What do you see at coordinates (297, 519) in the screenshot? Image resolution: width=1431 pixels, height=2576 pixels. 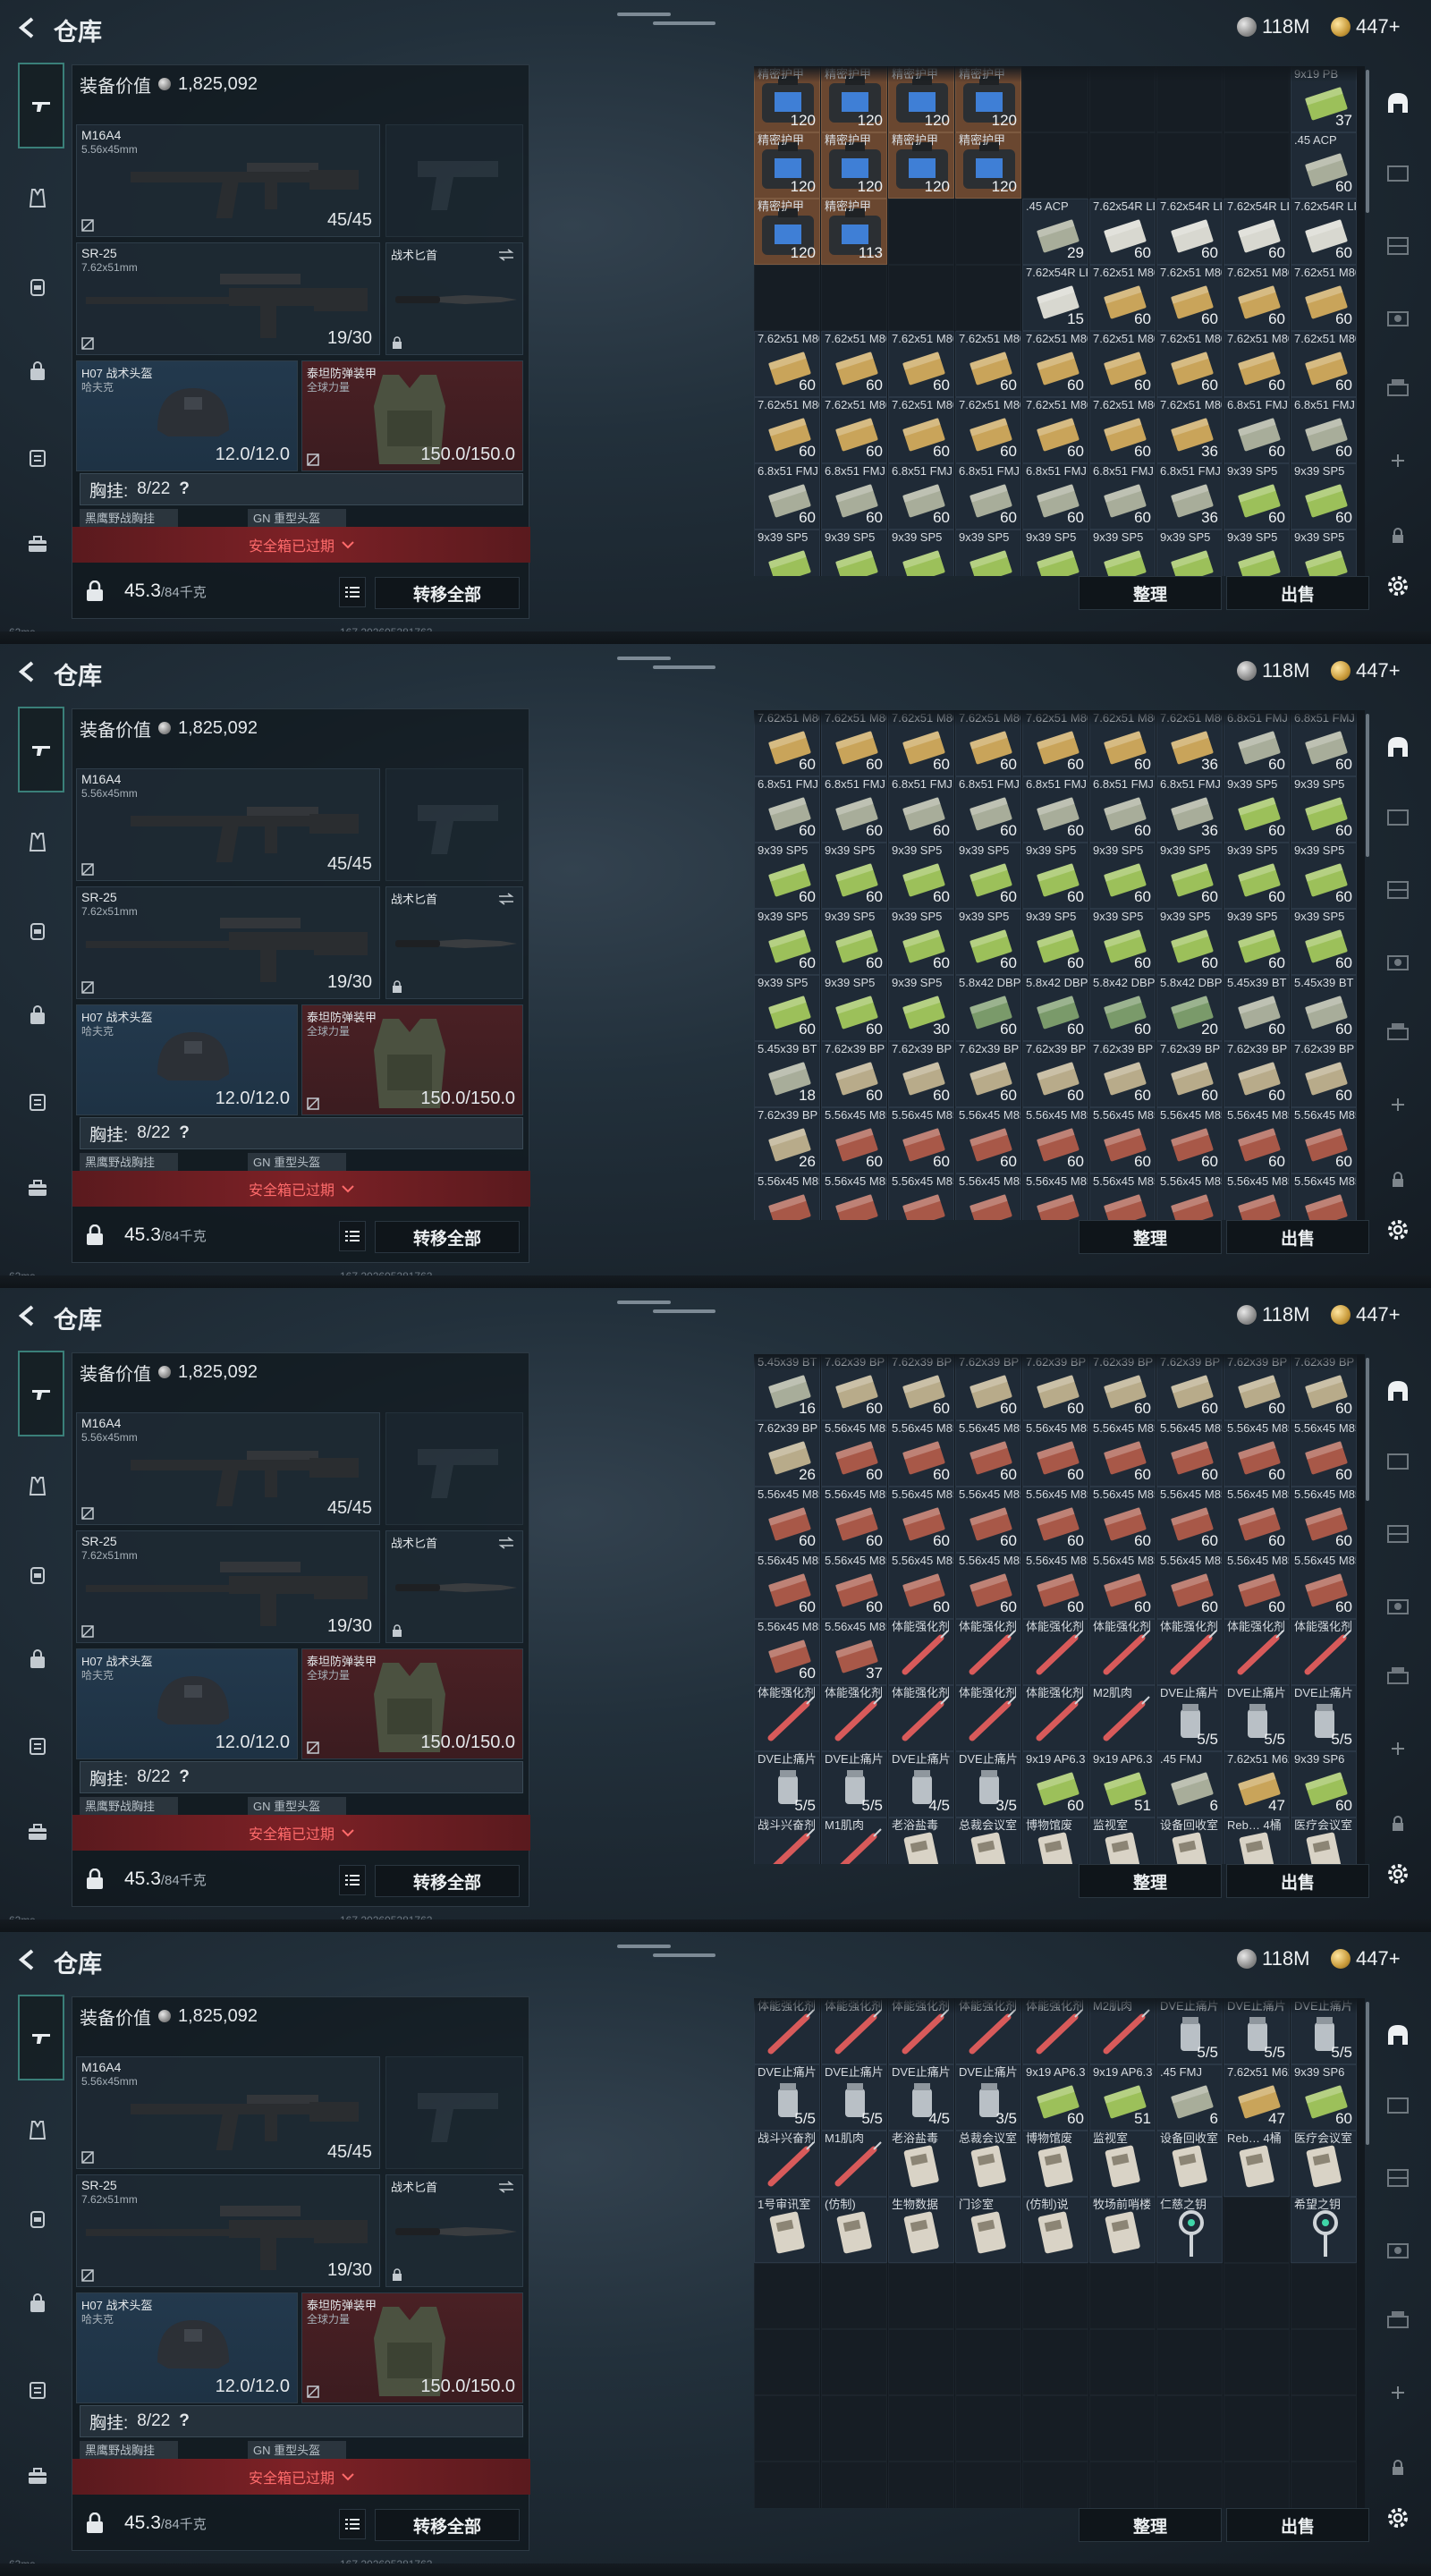 I see `heavy-helmet-item: GN 重型头盔` at bounding box center [297, 519].